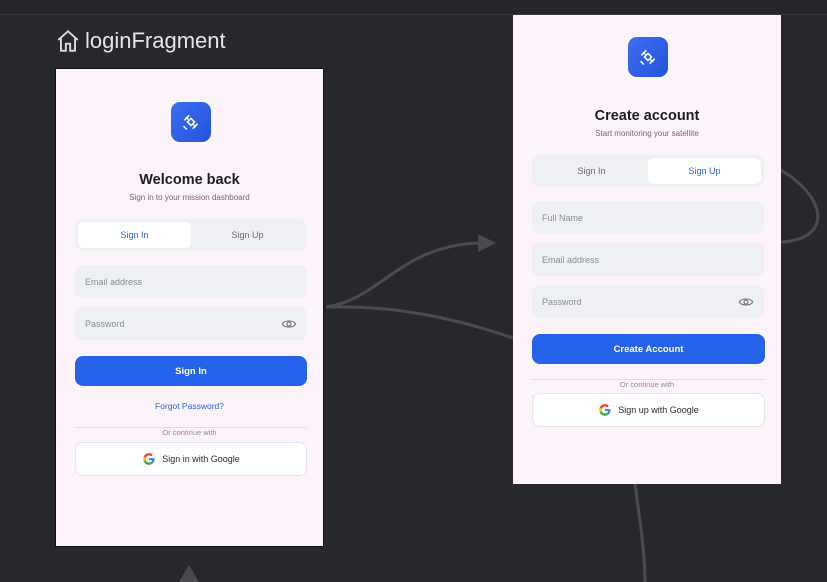 This screenshot has height=582, width=827. What do you see at coordinates (403, 275) in the screenshot?
I see `nav-arrow-login-to-signup` at bounding box center [403, 275].